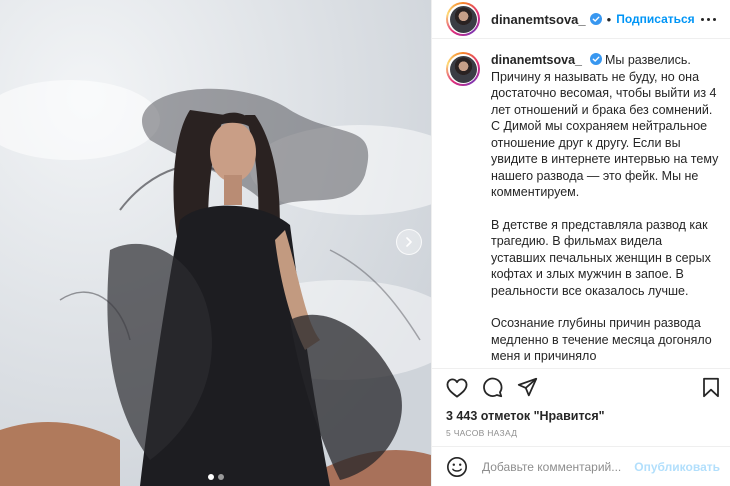 Image resolution: width=730 pixels, height=486 pixels. I want to click on follow-button: Подписаться, so click(655, 19).